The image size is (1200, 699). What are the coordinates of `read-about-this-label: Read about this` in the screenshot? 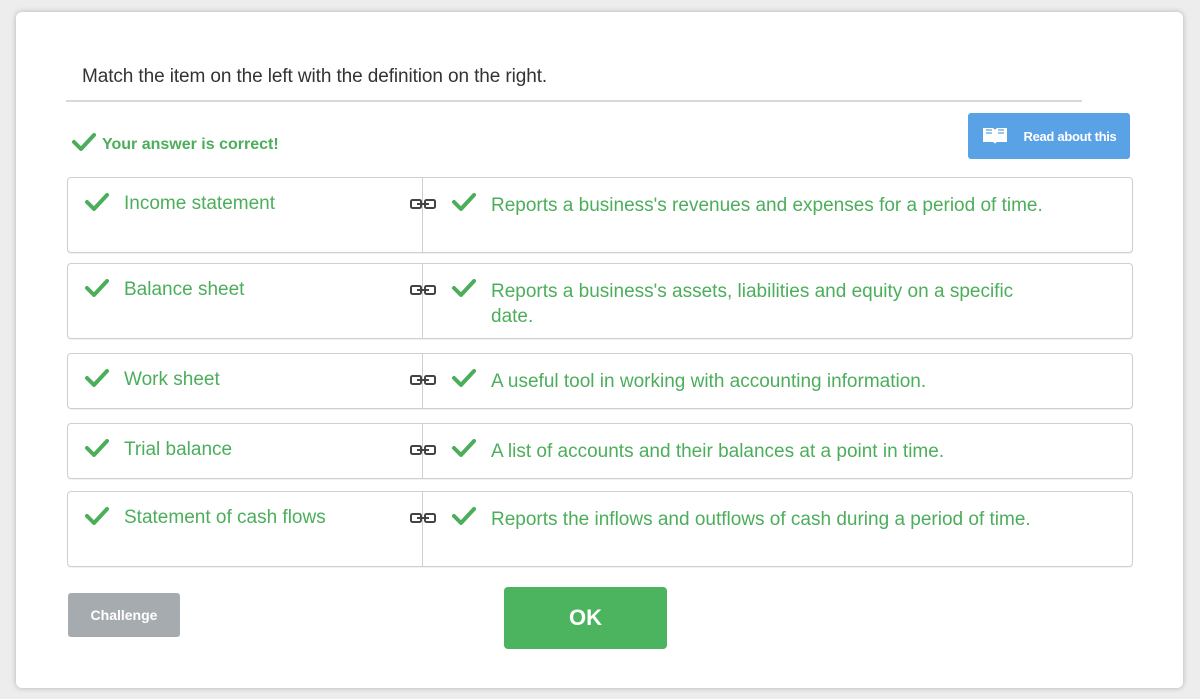 It's located at (1070, 136).